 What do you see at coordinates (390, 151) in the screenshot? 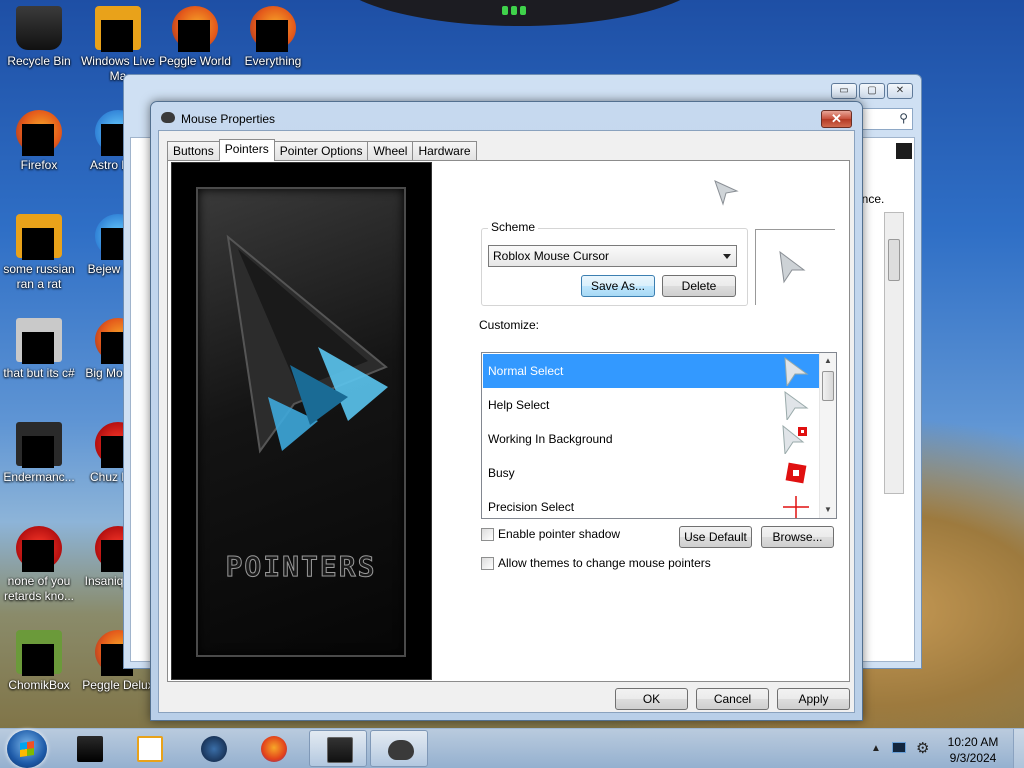
I see `tab-wheel: Wheel` at bounding box center [390, 151].